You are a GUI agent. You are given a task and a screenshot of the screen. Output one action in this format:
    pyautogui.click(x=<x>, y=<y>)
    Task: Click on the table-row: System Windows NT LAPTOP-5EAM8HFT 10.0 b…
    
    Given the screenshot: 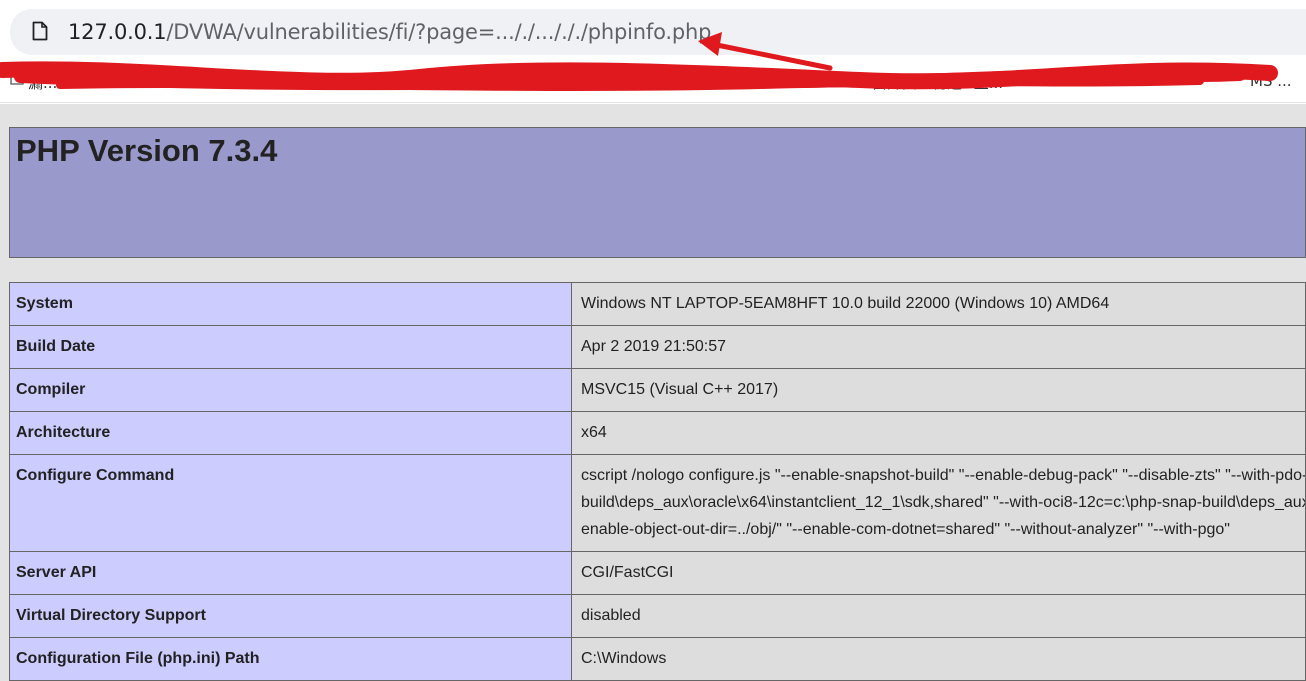 What is the action you would take?
    pyautogui.click(x=657, y=304)
    